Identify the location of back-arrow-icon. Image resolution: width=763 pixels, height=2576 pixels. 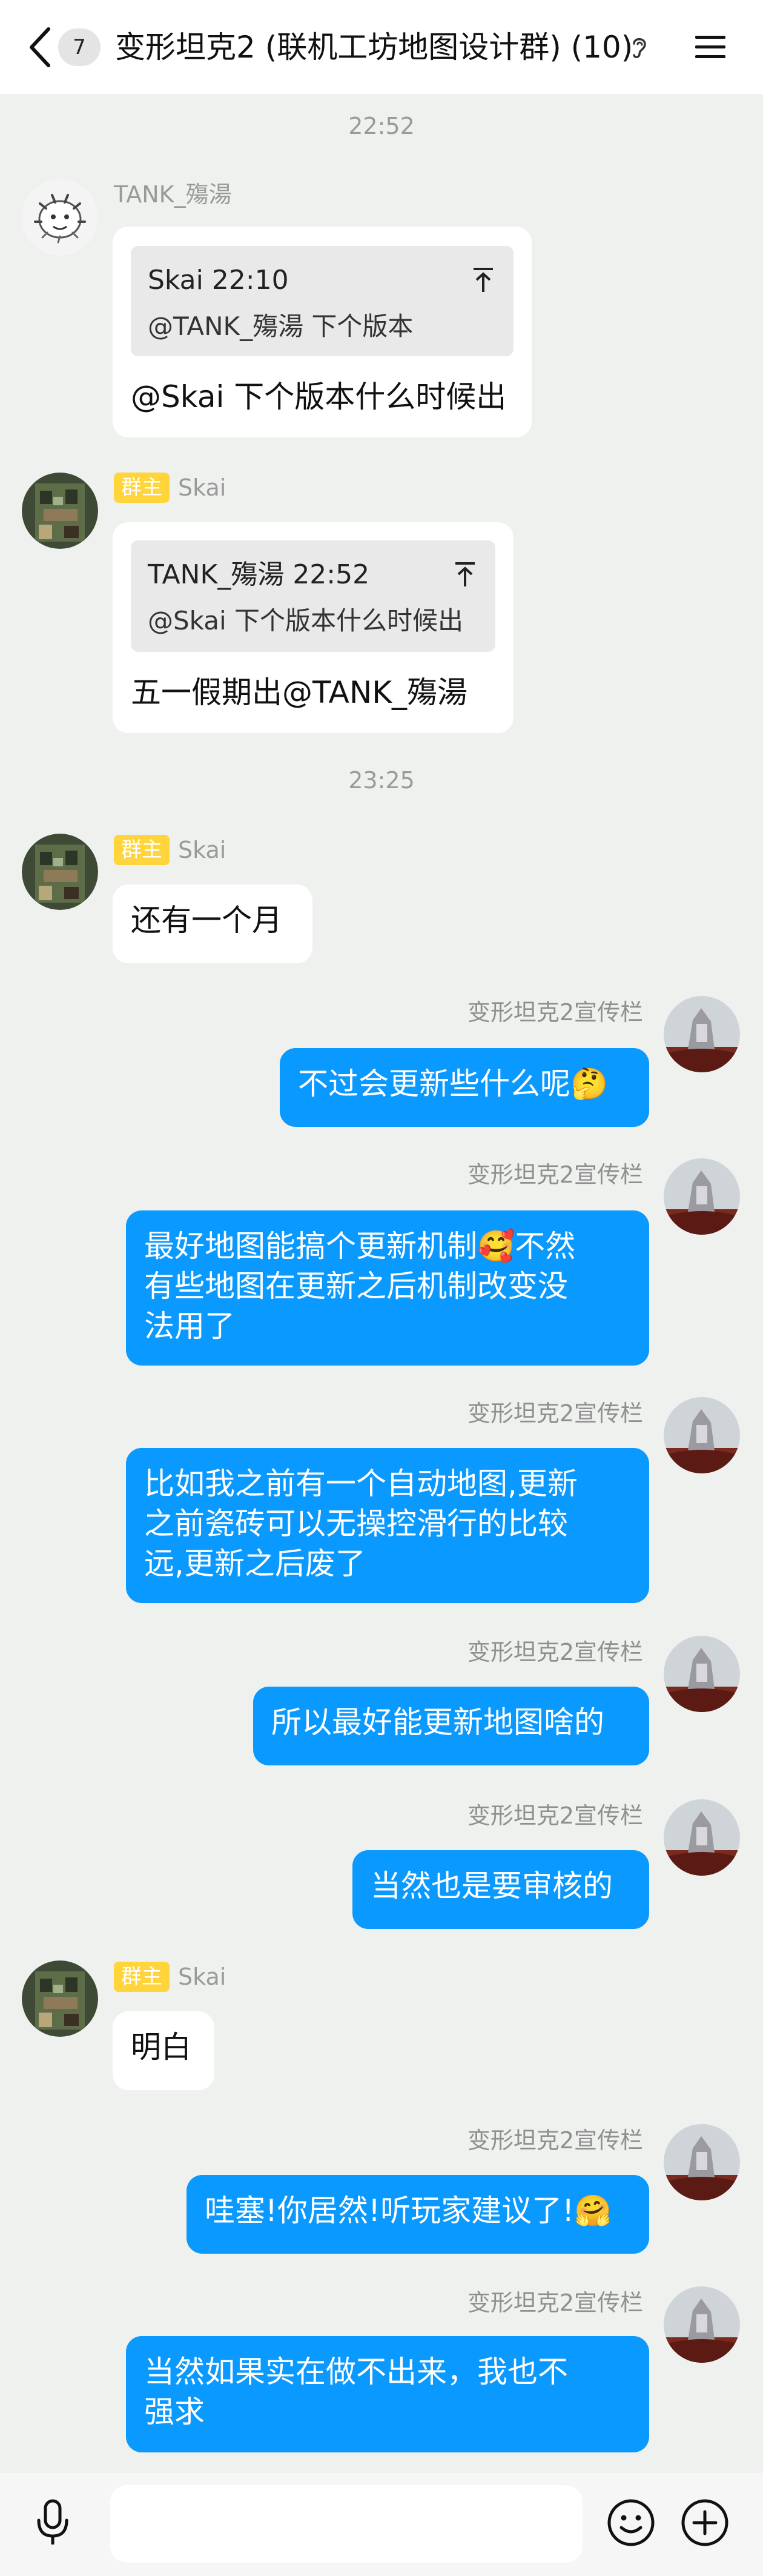
(40, 47).